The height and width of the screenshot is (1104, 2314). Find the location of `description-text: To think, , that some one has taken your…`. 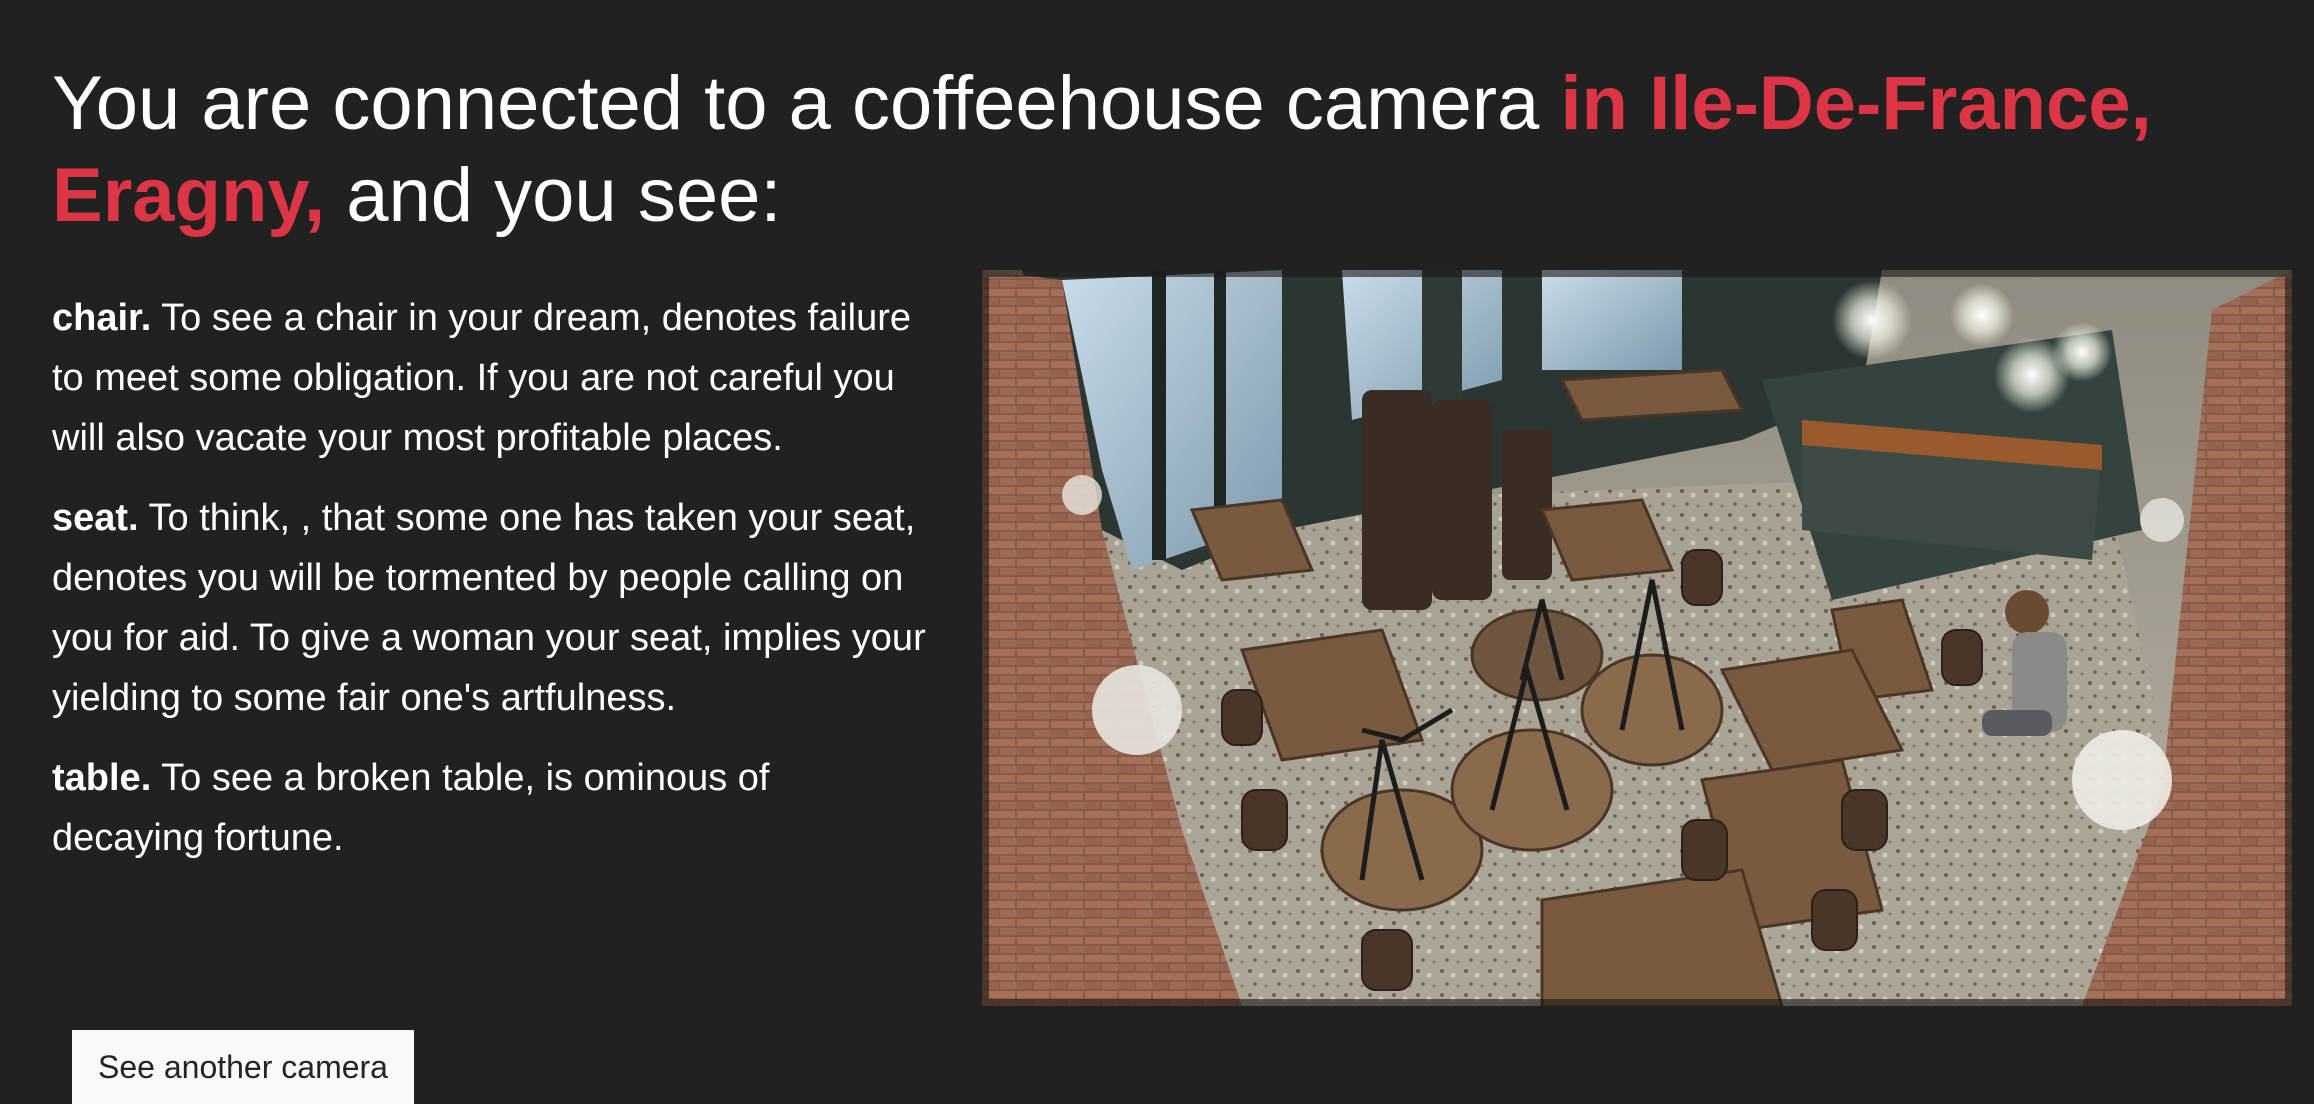

description-text: To think, , that some one has taken your… is located at coordinates (489, 608).